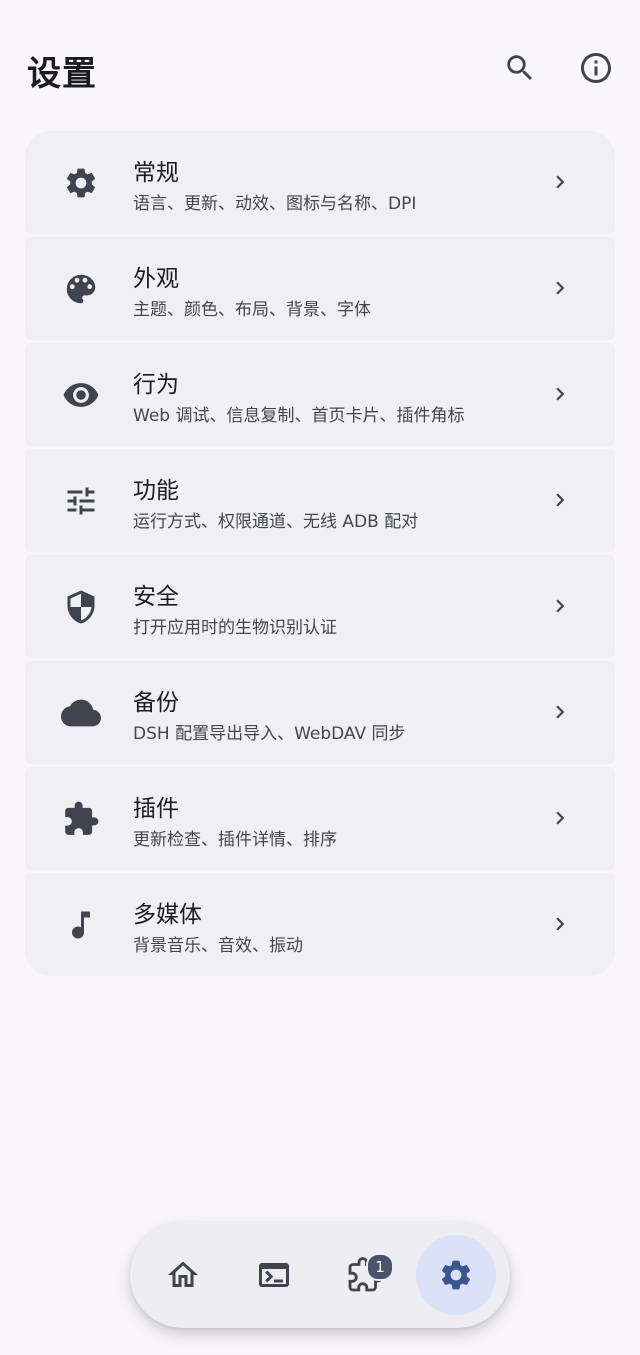 This screenshot has width=640, height=1355. What do you see at coordinates (218, 946) in the screenshot?
I see `settings-item-subtitle: 背景音乐、音效、振动` at bounding box center [218, 946].